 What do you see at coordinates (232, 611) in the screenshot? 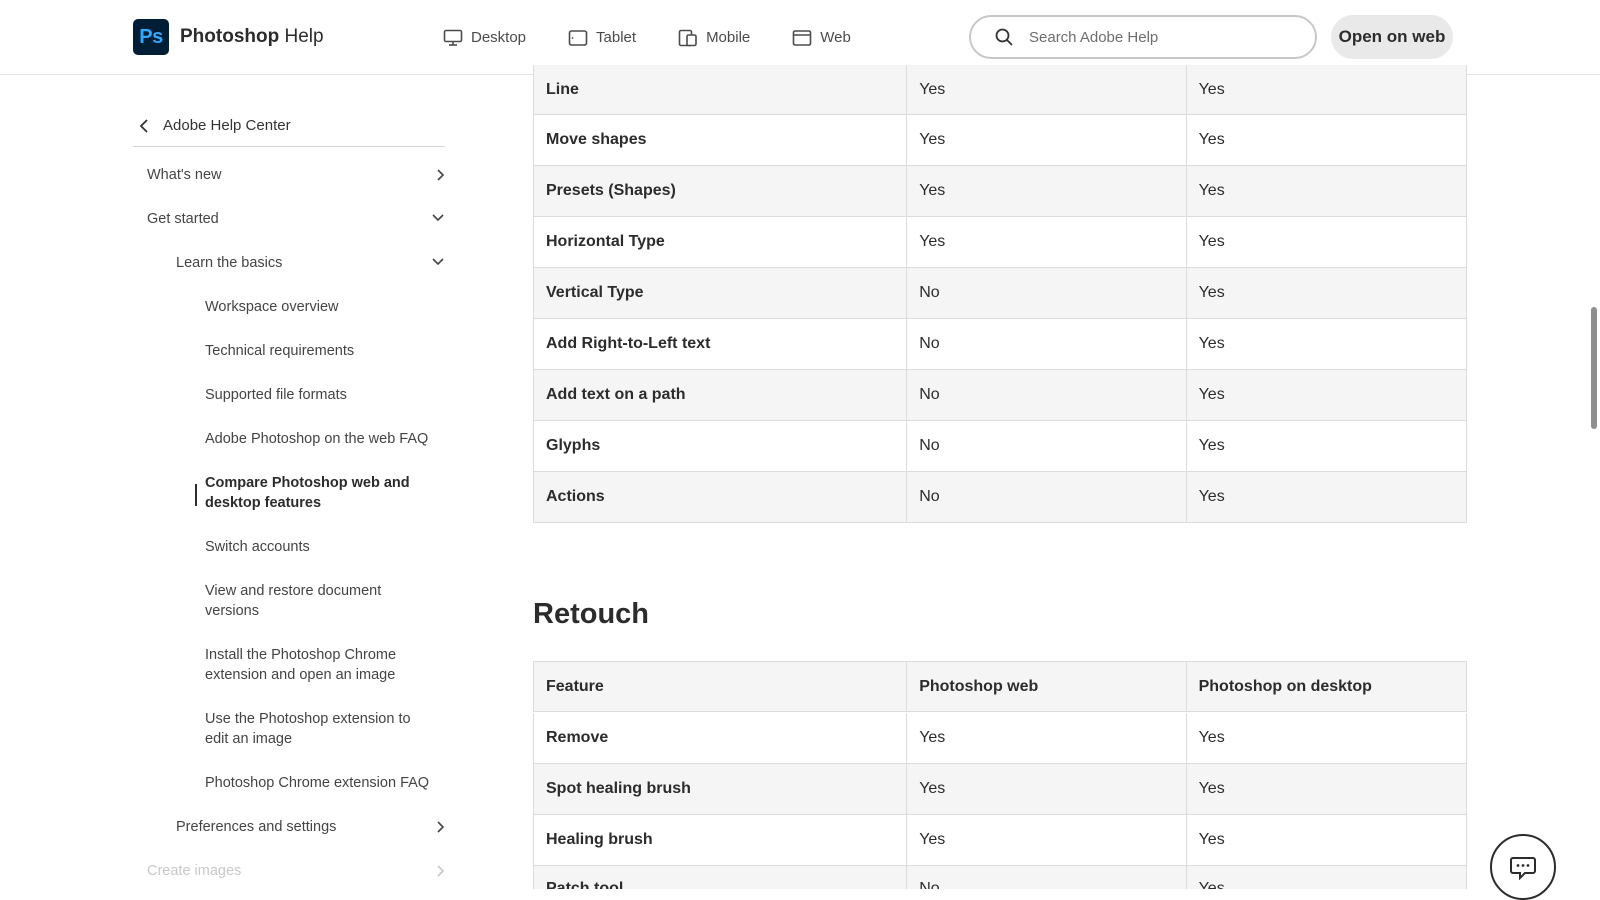
I see `sidebar-item-label: versions` at bounding box center [232, 611].